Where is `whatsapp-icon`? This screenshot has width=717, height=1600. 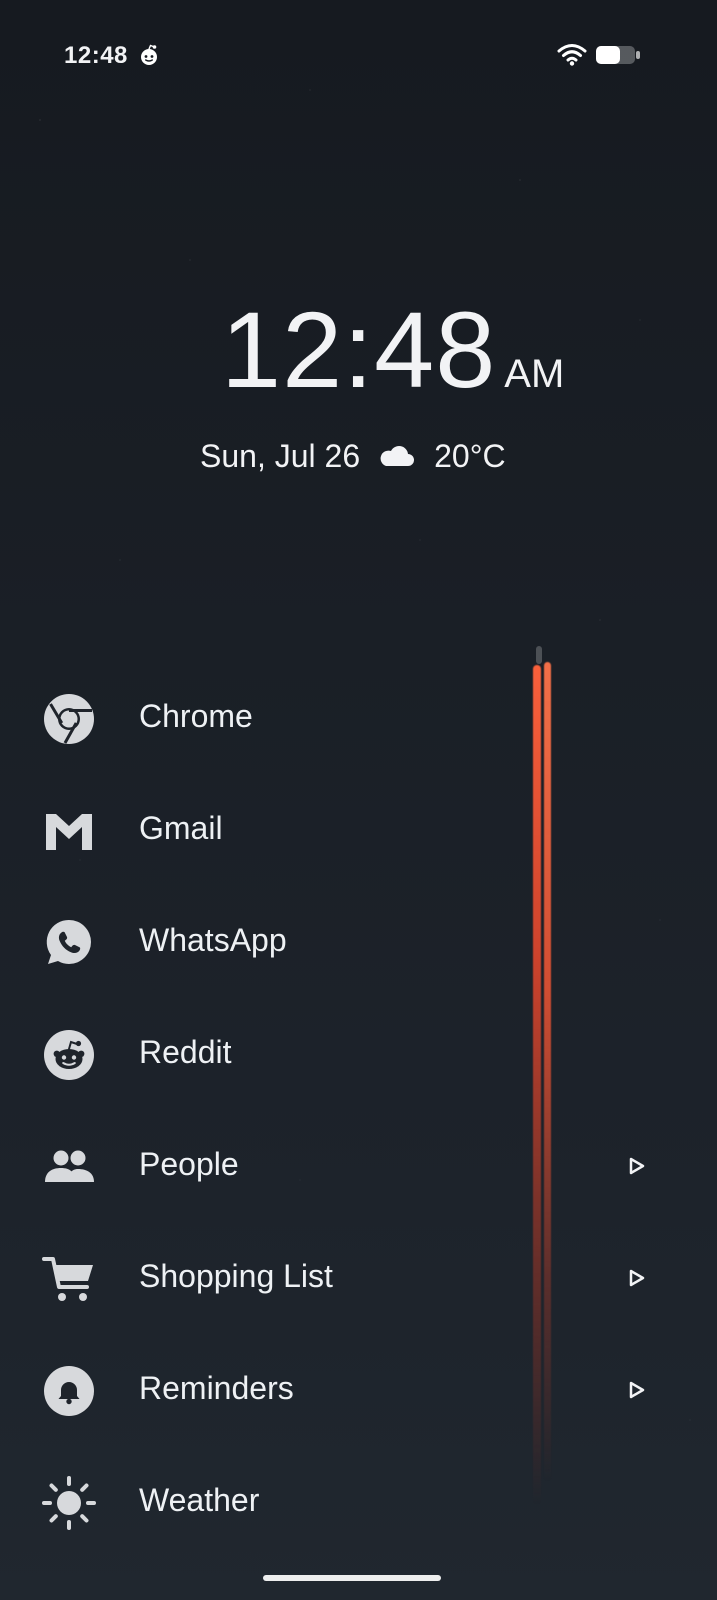
whatsapp-icon is located at coordinates (69, 943).